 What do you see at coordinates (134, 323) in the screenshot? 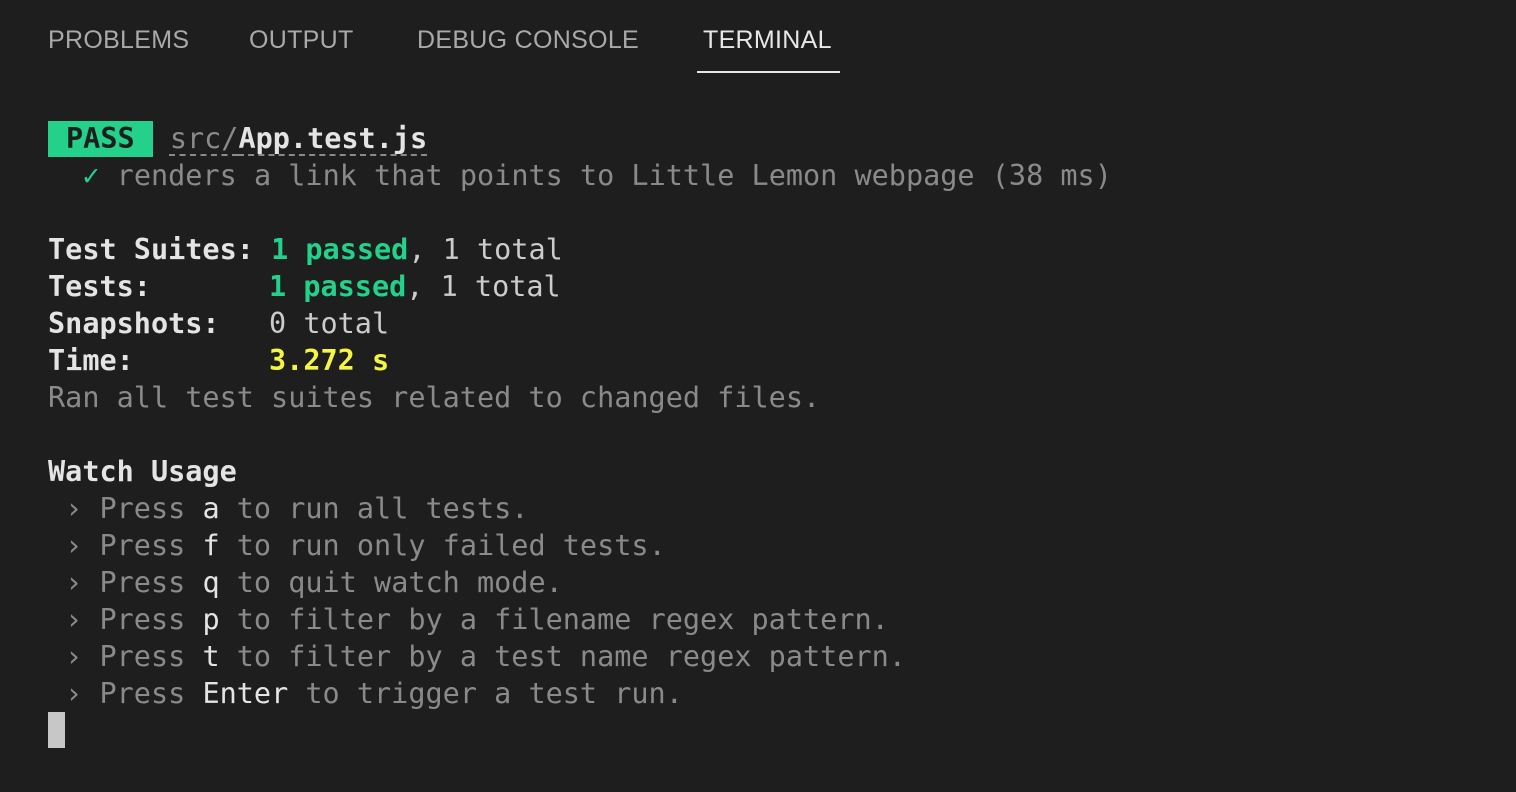
I see `snapshots-label: Snapshots:` at bounding box center [134, 323].